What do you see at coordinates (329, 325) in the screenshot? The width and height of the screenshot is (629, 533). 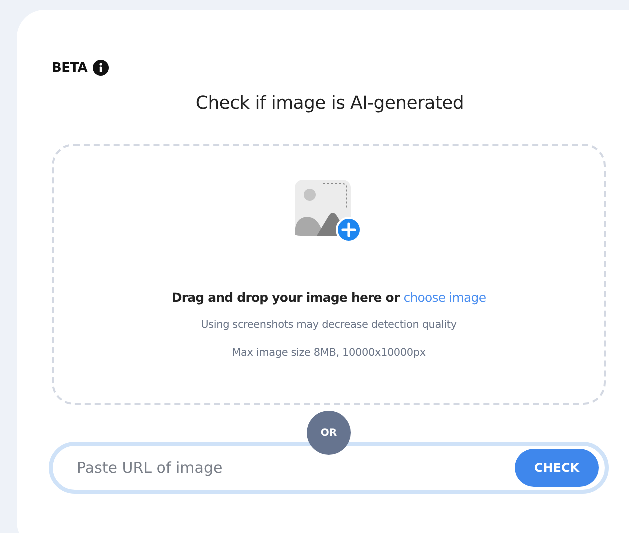 I see `quality-note: Using screenshots may decrease detection quality` at bounding box center [329, 325].